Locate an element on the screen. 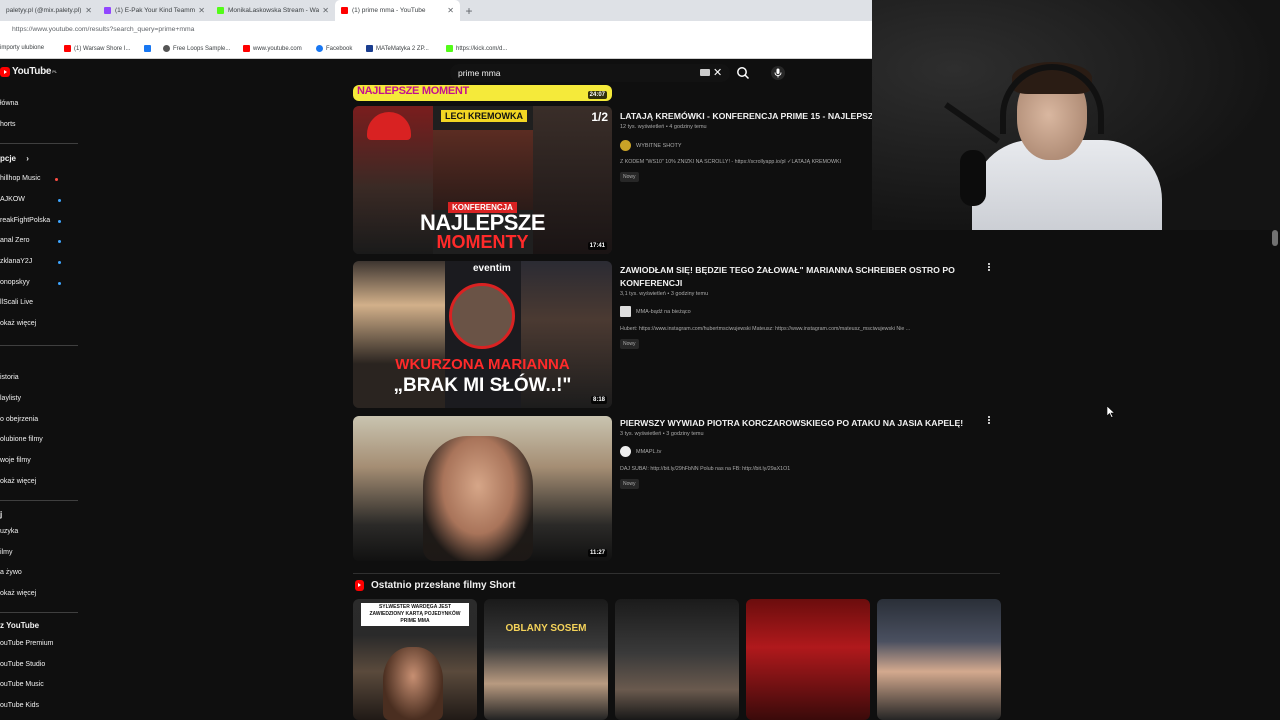 The image size is (1280, 720). sidebar-subscription: reakFightPolska is located at coordinates (25, 220).